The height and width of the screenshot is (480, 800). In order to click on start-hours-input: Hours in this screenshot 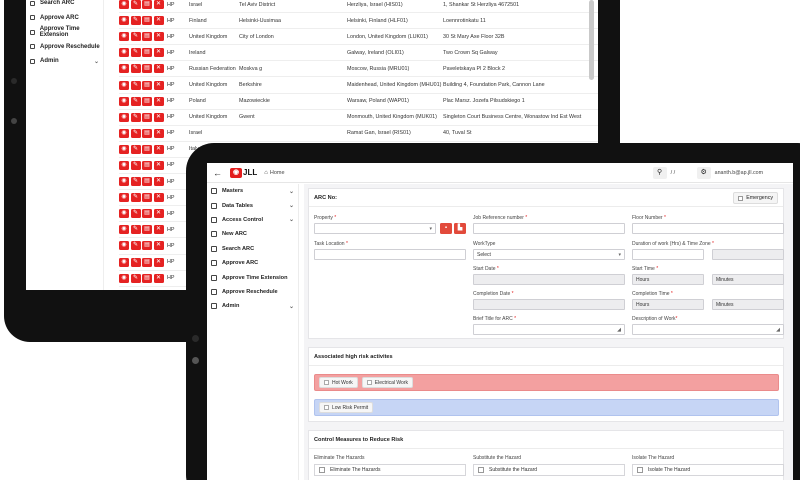, I will do `click(668, 279)`.